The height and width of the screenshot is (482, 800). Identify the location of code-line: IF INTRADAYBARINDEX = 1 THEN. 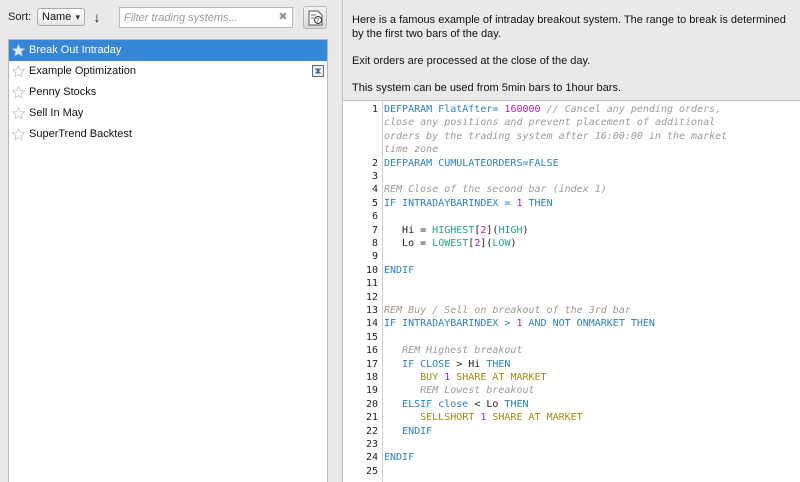
(468, 203).